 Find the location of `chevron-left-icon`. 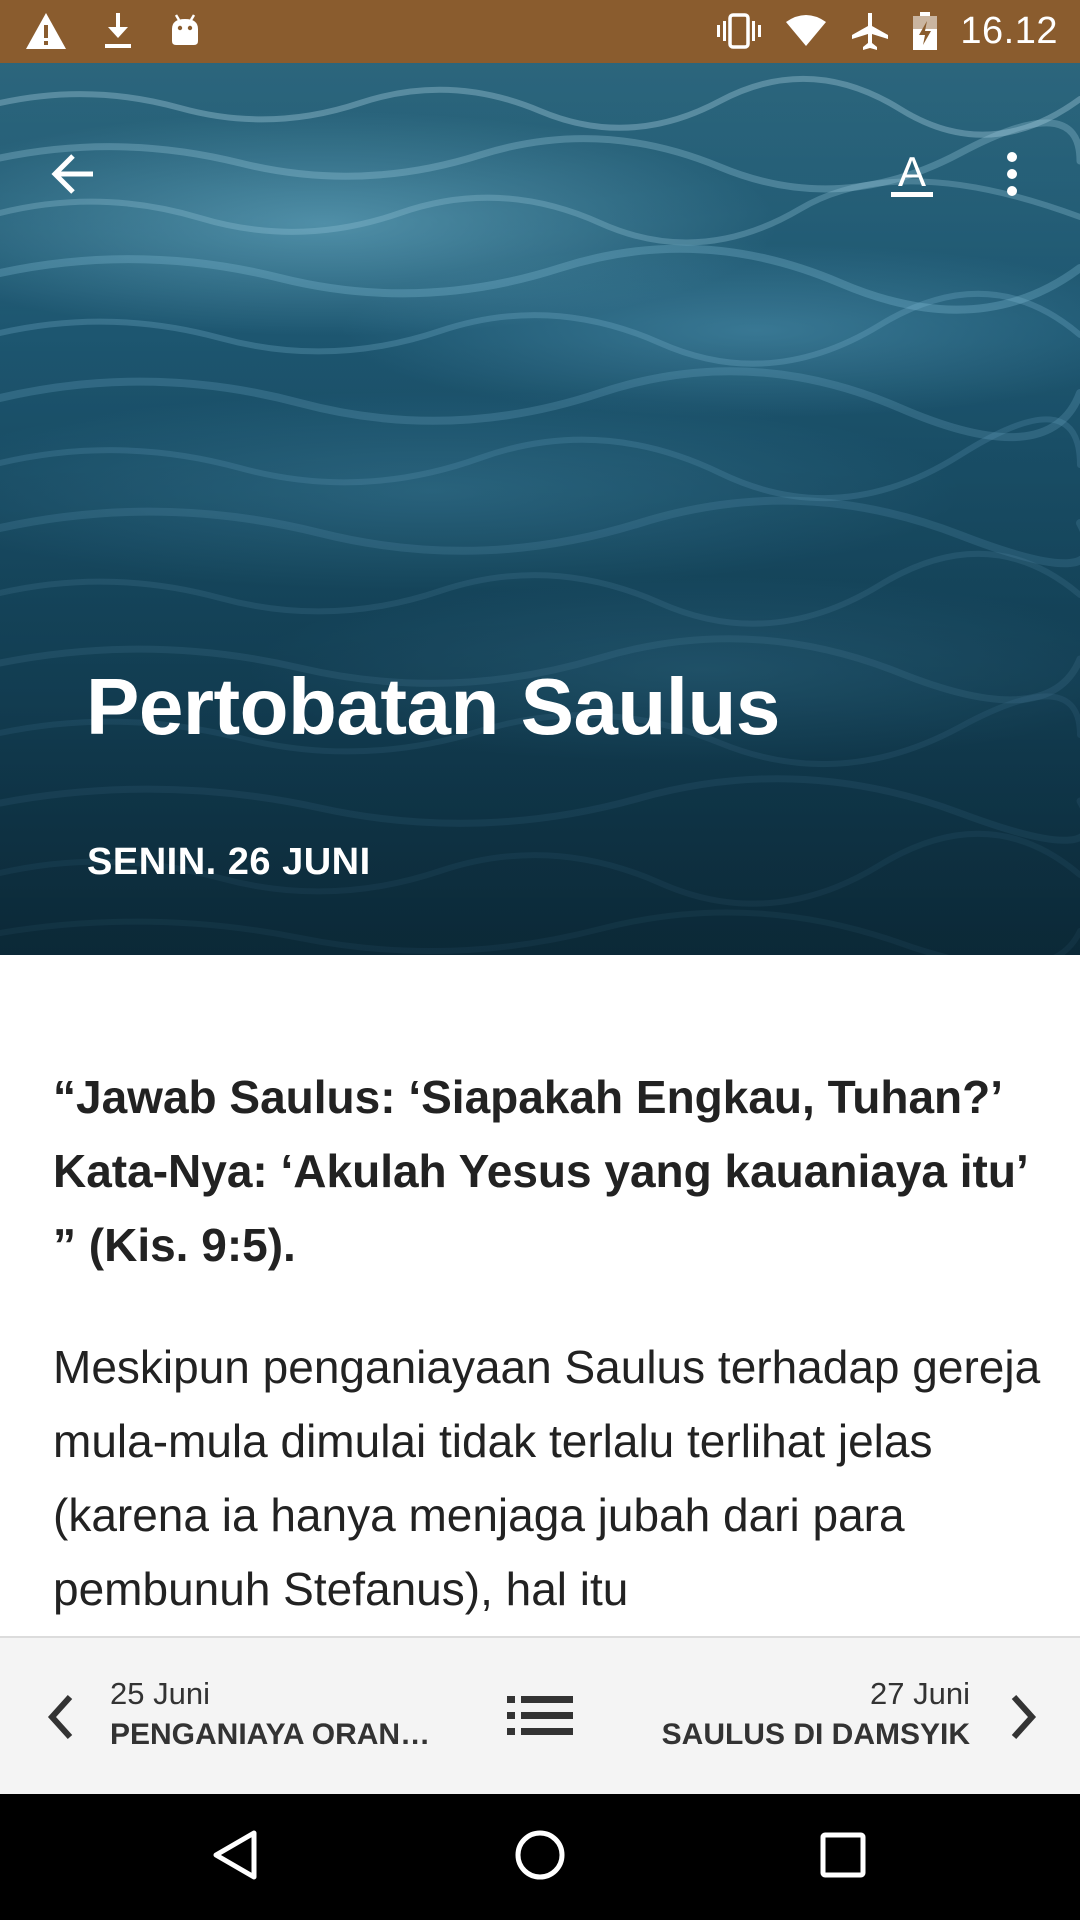

chevron-left-icon is located at coordinates (60, 1719).